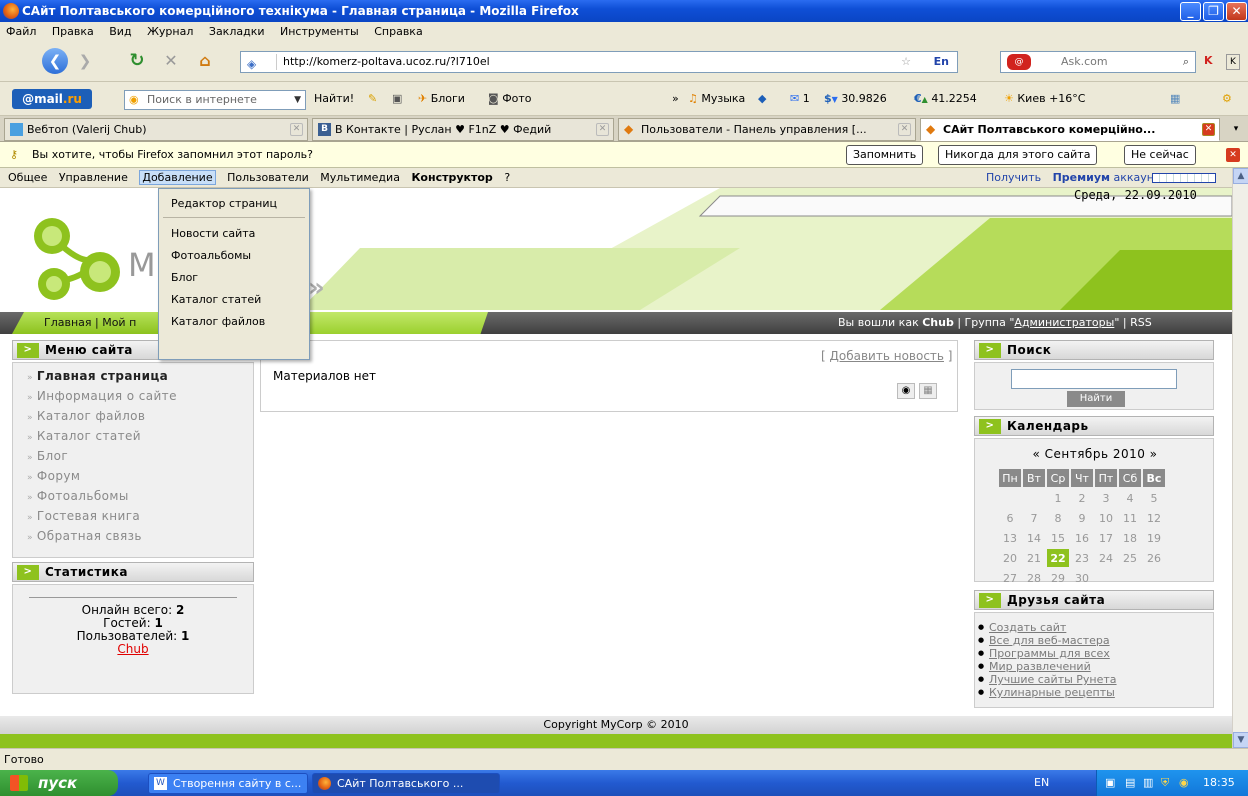  I want to click on network-icon: ▣, so click(1110, 783).